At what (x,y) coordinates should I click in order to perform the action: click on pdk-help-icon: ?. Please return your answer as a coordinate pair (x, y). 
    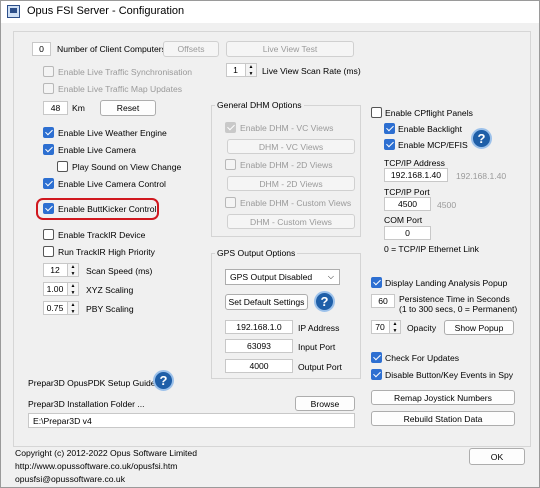
    Looking at the image, I should click on (163, 380).